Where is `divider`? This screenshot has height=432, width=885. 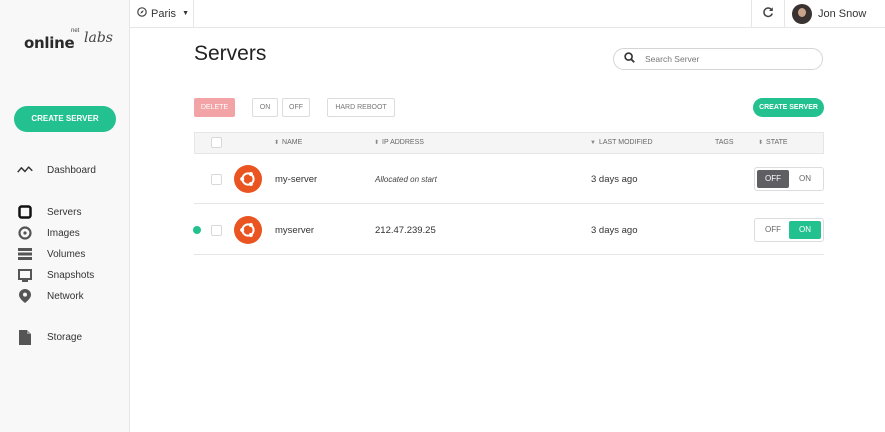 divider is located at coordinates (193, 13).